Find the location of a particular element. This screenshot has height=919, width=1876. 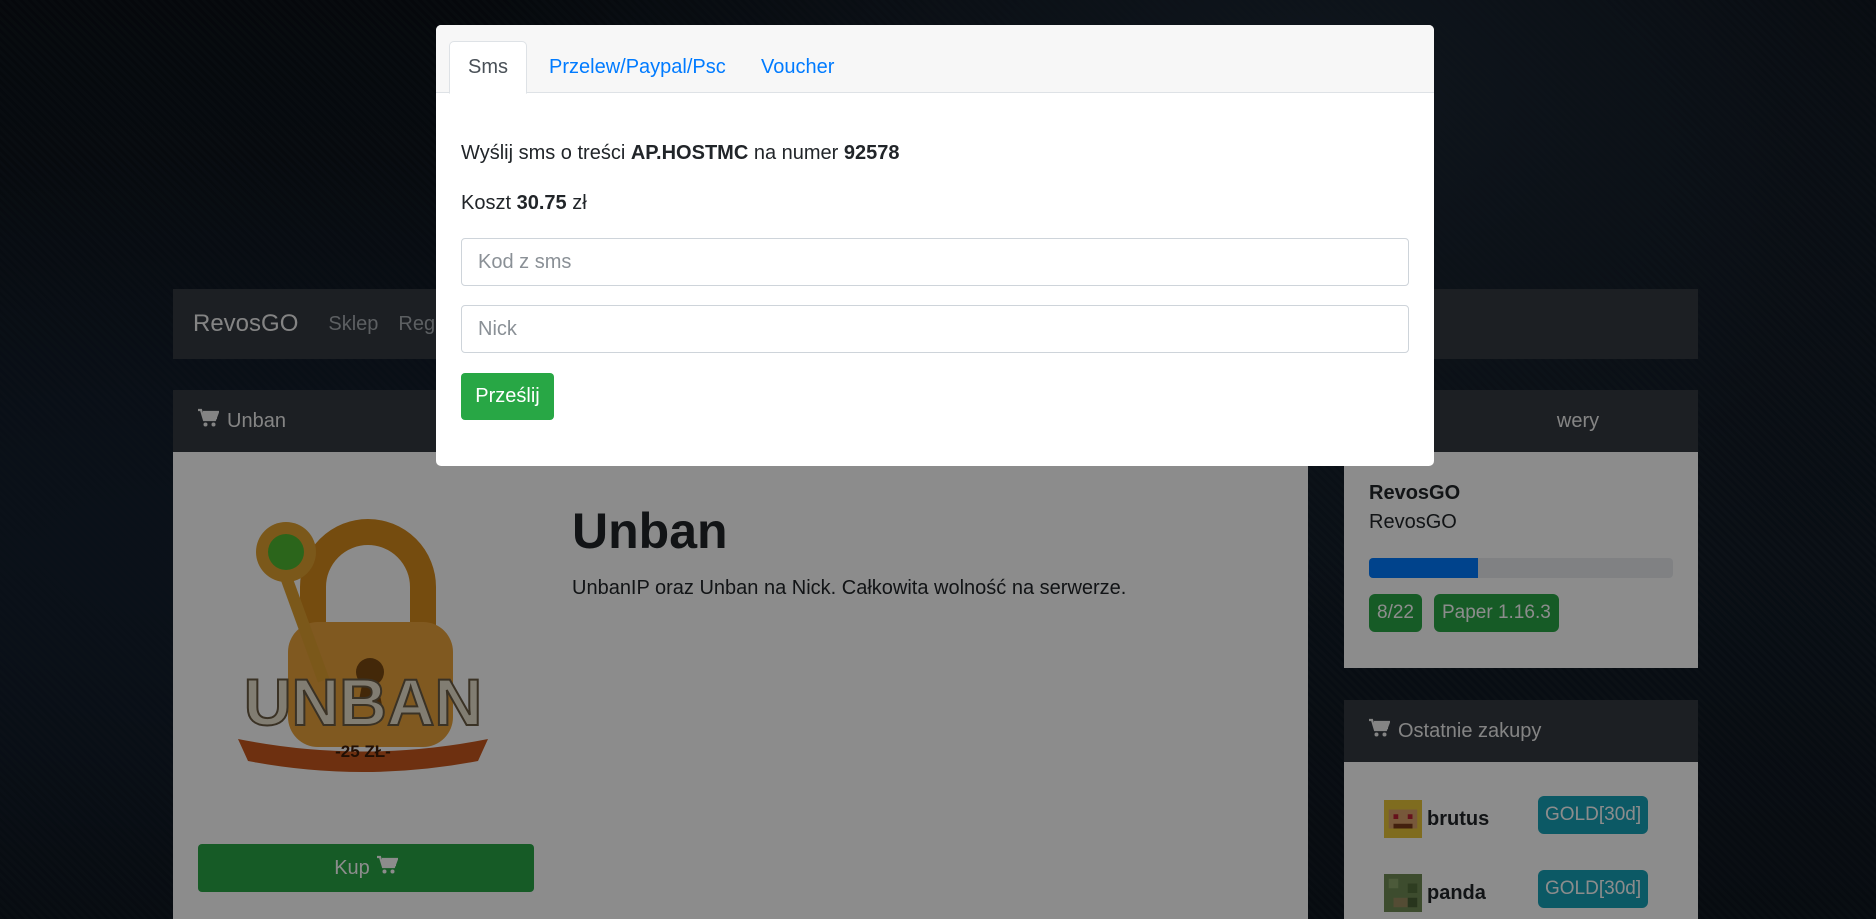

cost-value: 30.75 is located at coordinates (541, 203).